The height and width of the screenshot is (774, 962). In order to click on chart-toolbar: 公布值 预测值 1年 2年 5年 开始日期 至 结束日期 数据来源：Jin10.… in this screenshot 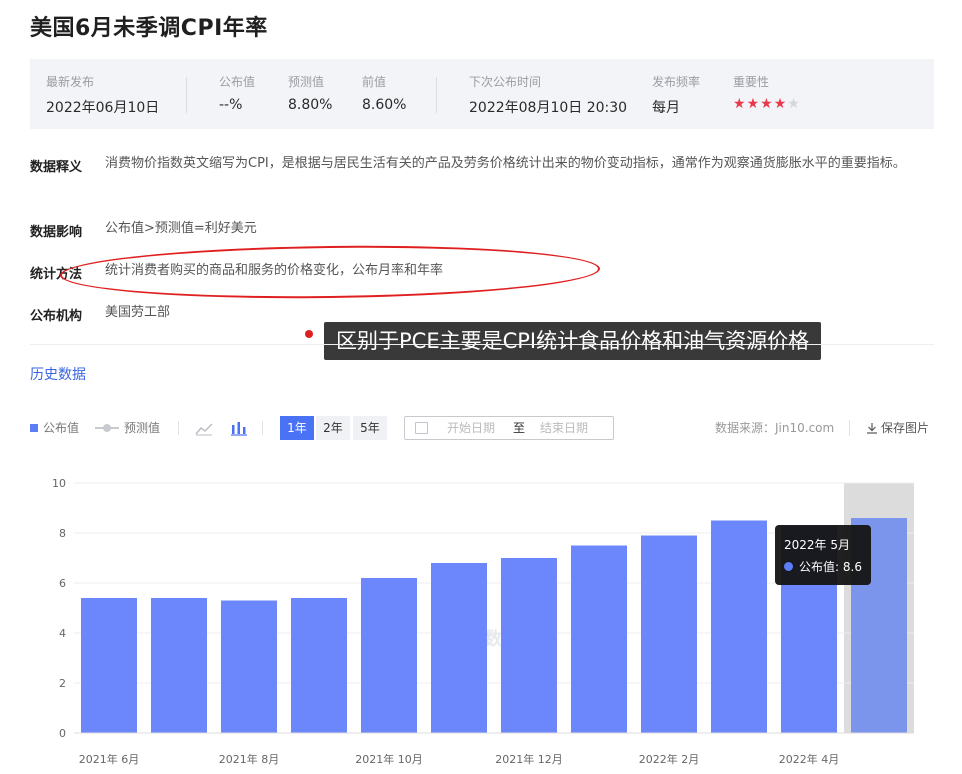, I will do `click(482, 428)`.